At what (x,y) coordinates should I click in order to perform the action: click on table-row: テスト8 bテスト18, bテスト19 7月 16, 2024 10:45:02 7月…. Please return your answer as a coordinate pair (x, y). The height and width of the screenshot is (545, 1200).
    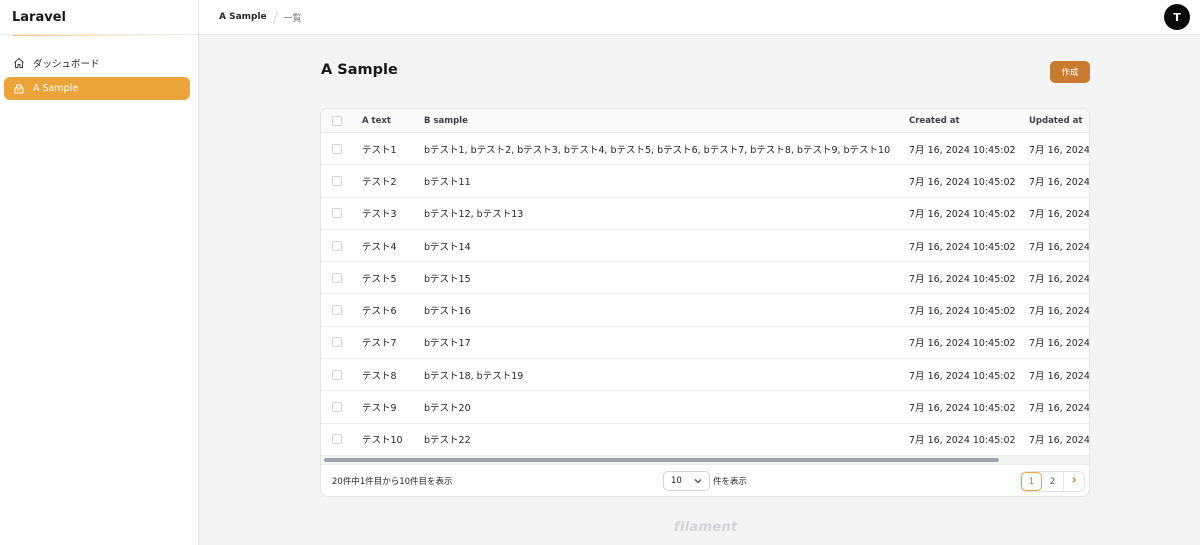
    Looking at the image, I should click on (705, 375).